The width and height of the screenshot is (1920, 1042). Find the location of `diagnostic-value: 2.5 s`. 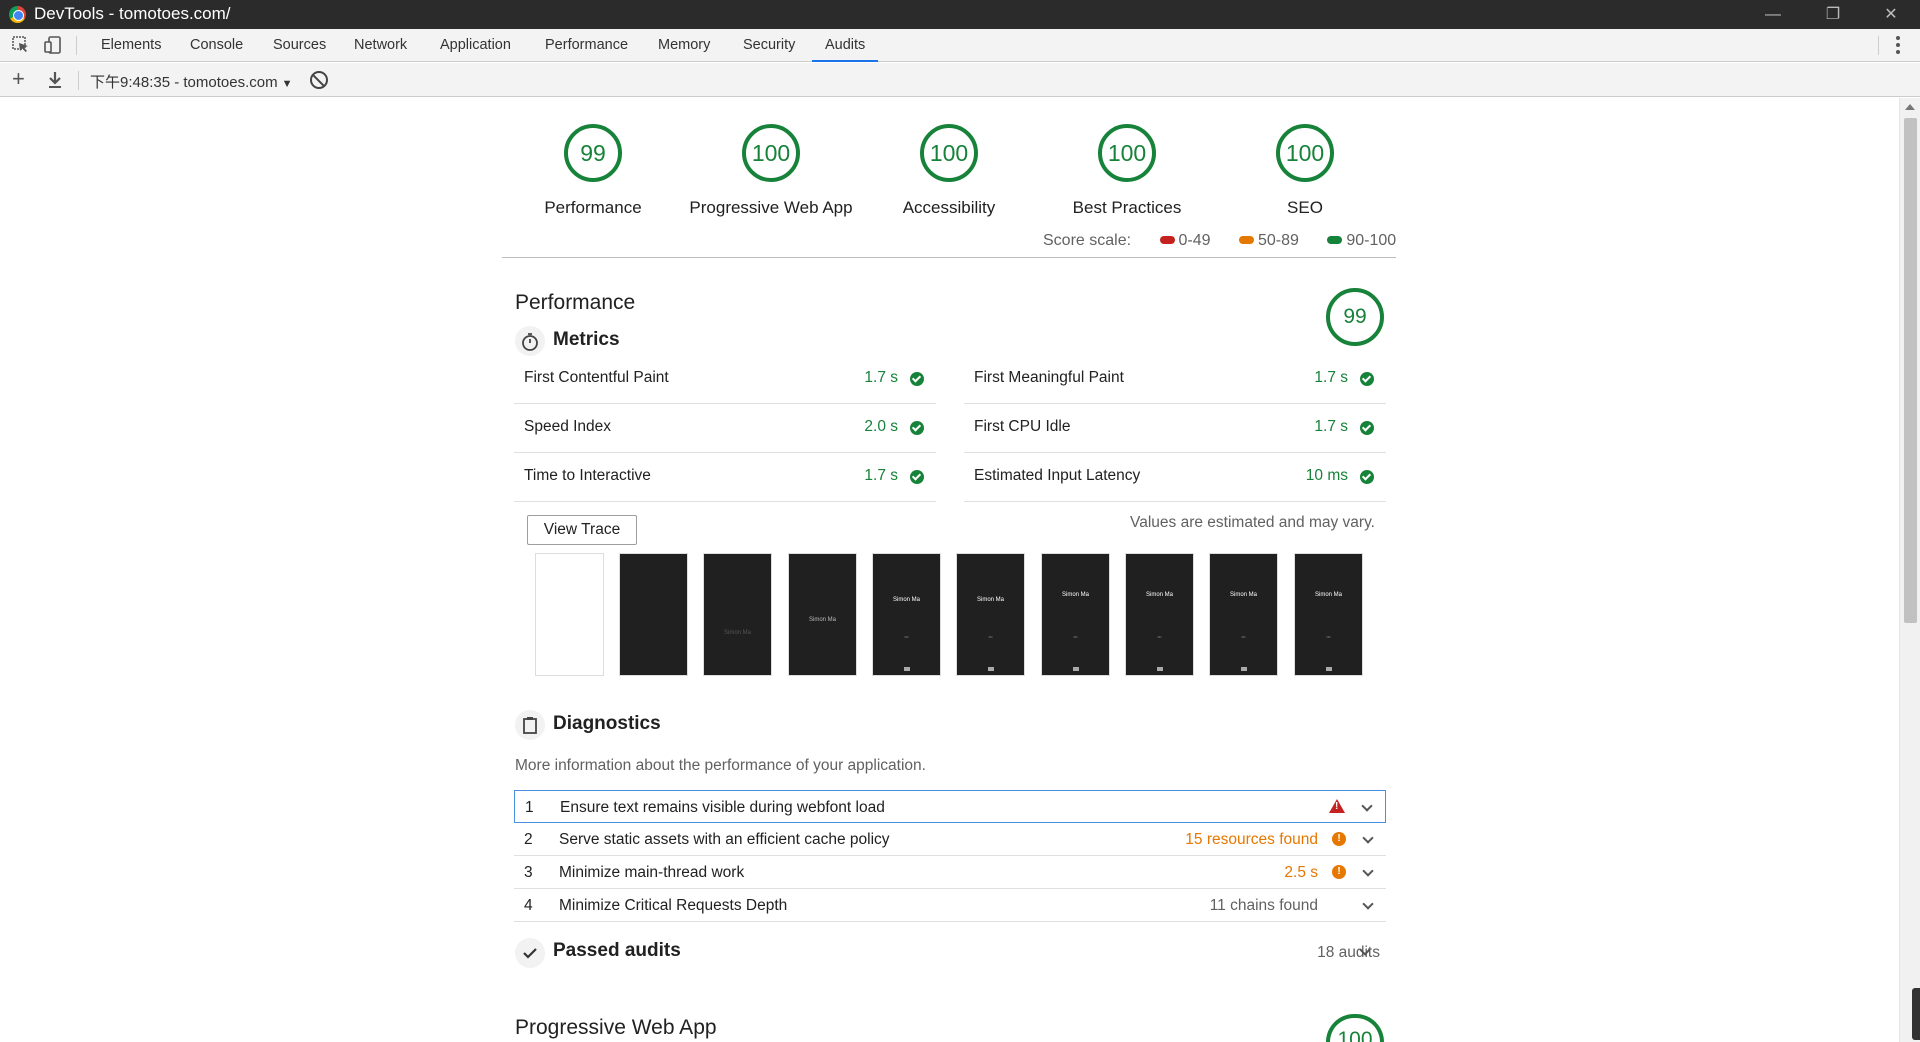

diagnostic-value: 2.5 s is located at coordinates (1301, 872).